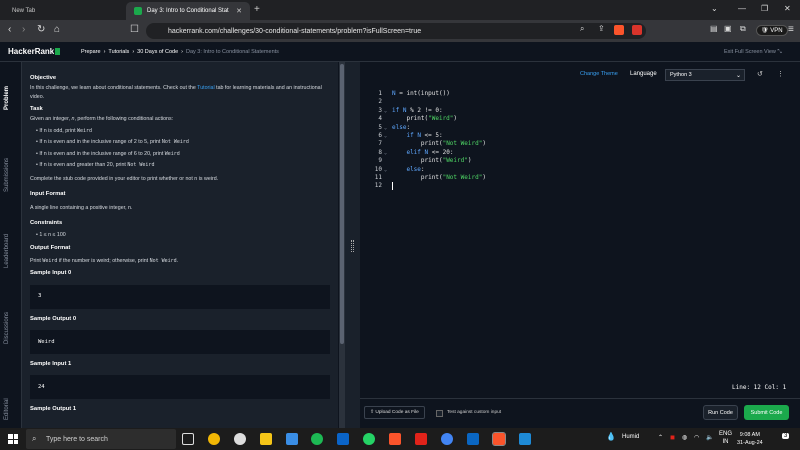 The width and height of the screenshot is (800, 450). I want to click on tray-app-icon: ◍, so click(684, 437).